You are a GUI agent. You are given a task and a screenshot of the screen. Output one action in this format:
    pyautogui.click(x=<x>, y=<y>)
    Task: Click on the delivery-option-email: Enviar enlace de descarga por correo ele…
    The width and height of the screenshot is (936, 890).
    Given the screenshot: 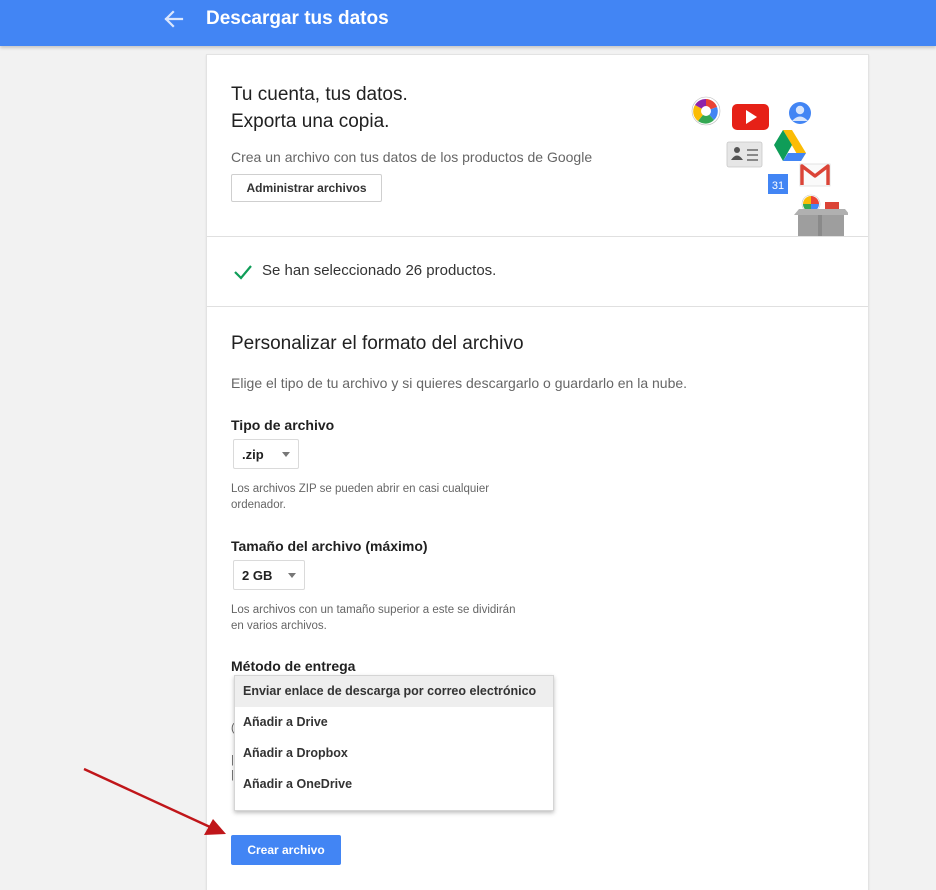 What is the action you would take?
    pyautogui.click(x=394, y=691)
    